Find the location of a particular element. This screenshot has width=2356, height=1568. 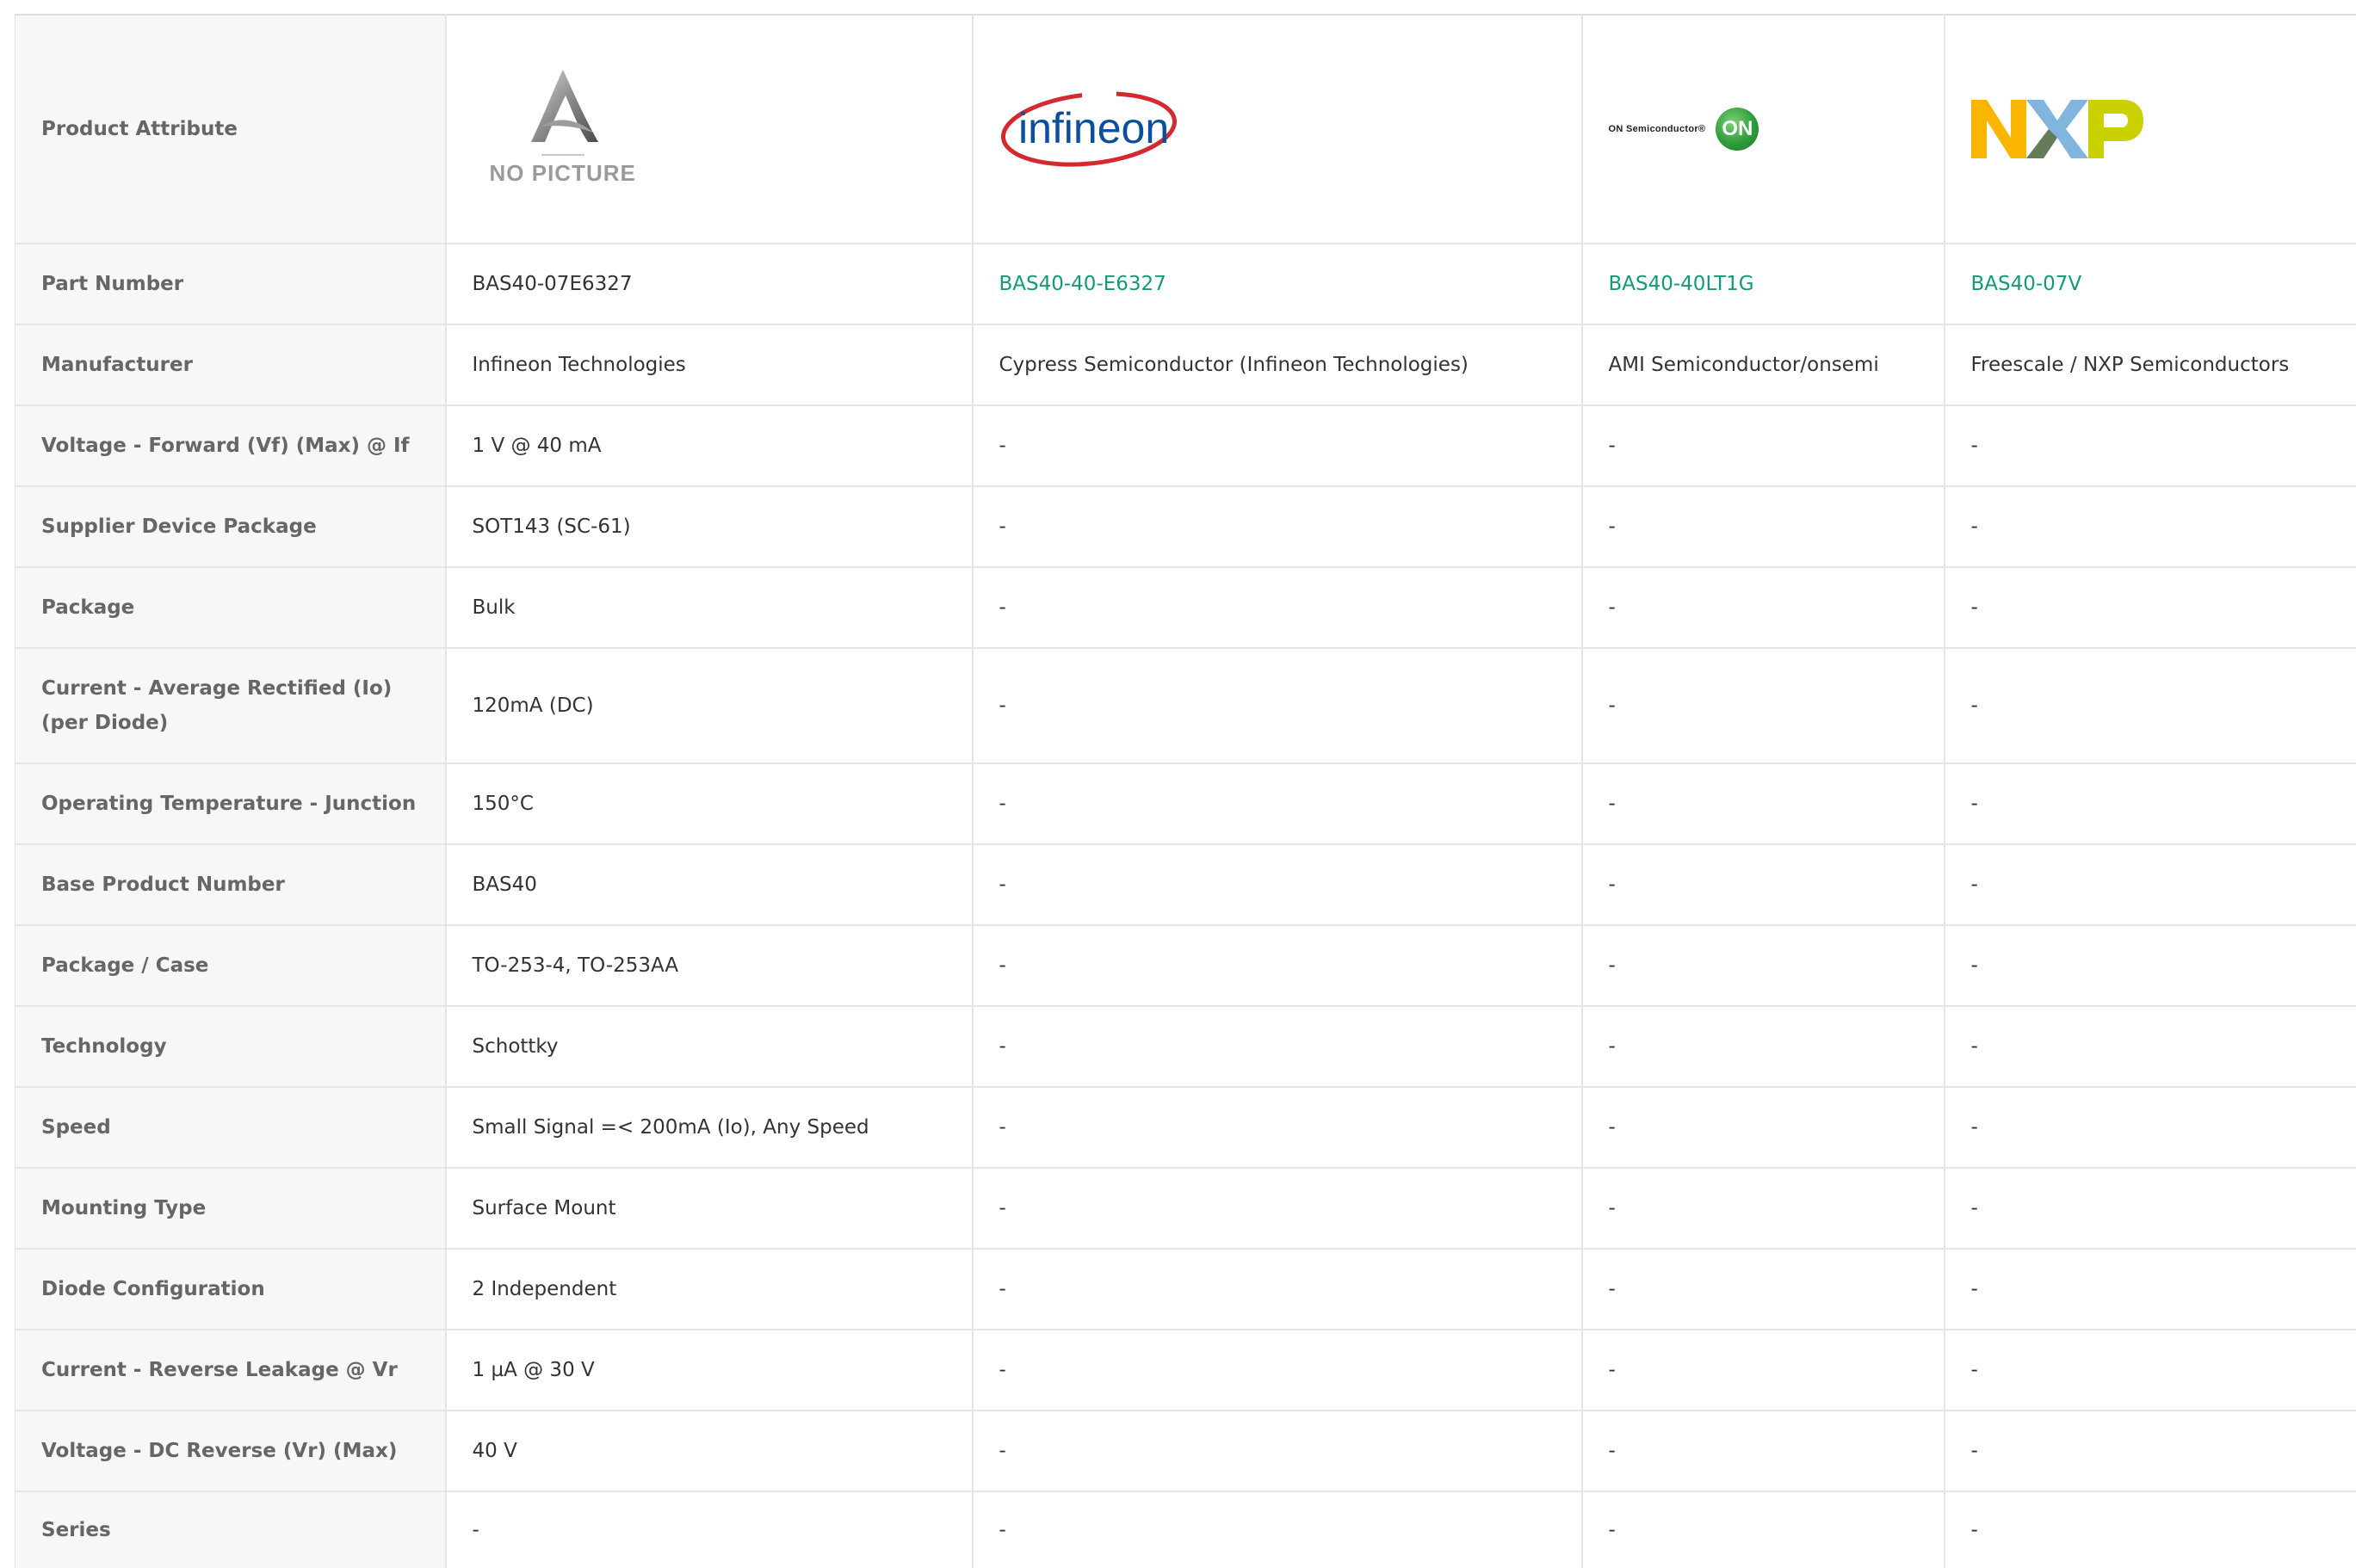

onsemi-badge: ON is located at coordinates (1738, 130).